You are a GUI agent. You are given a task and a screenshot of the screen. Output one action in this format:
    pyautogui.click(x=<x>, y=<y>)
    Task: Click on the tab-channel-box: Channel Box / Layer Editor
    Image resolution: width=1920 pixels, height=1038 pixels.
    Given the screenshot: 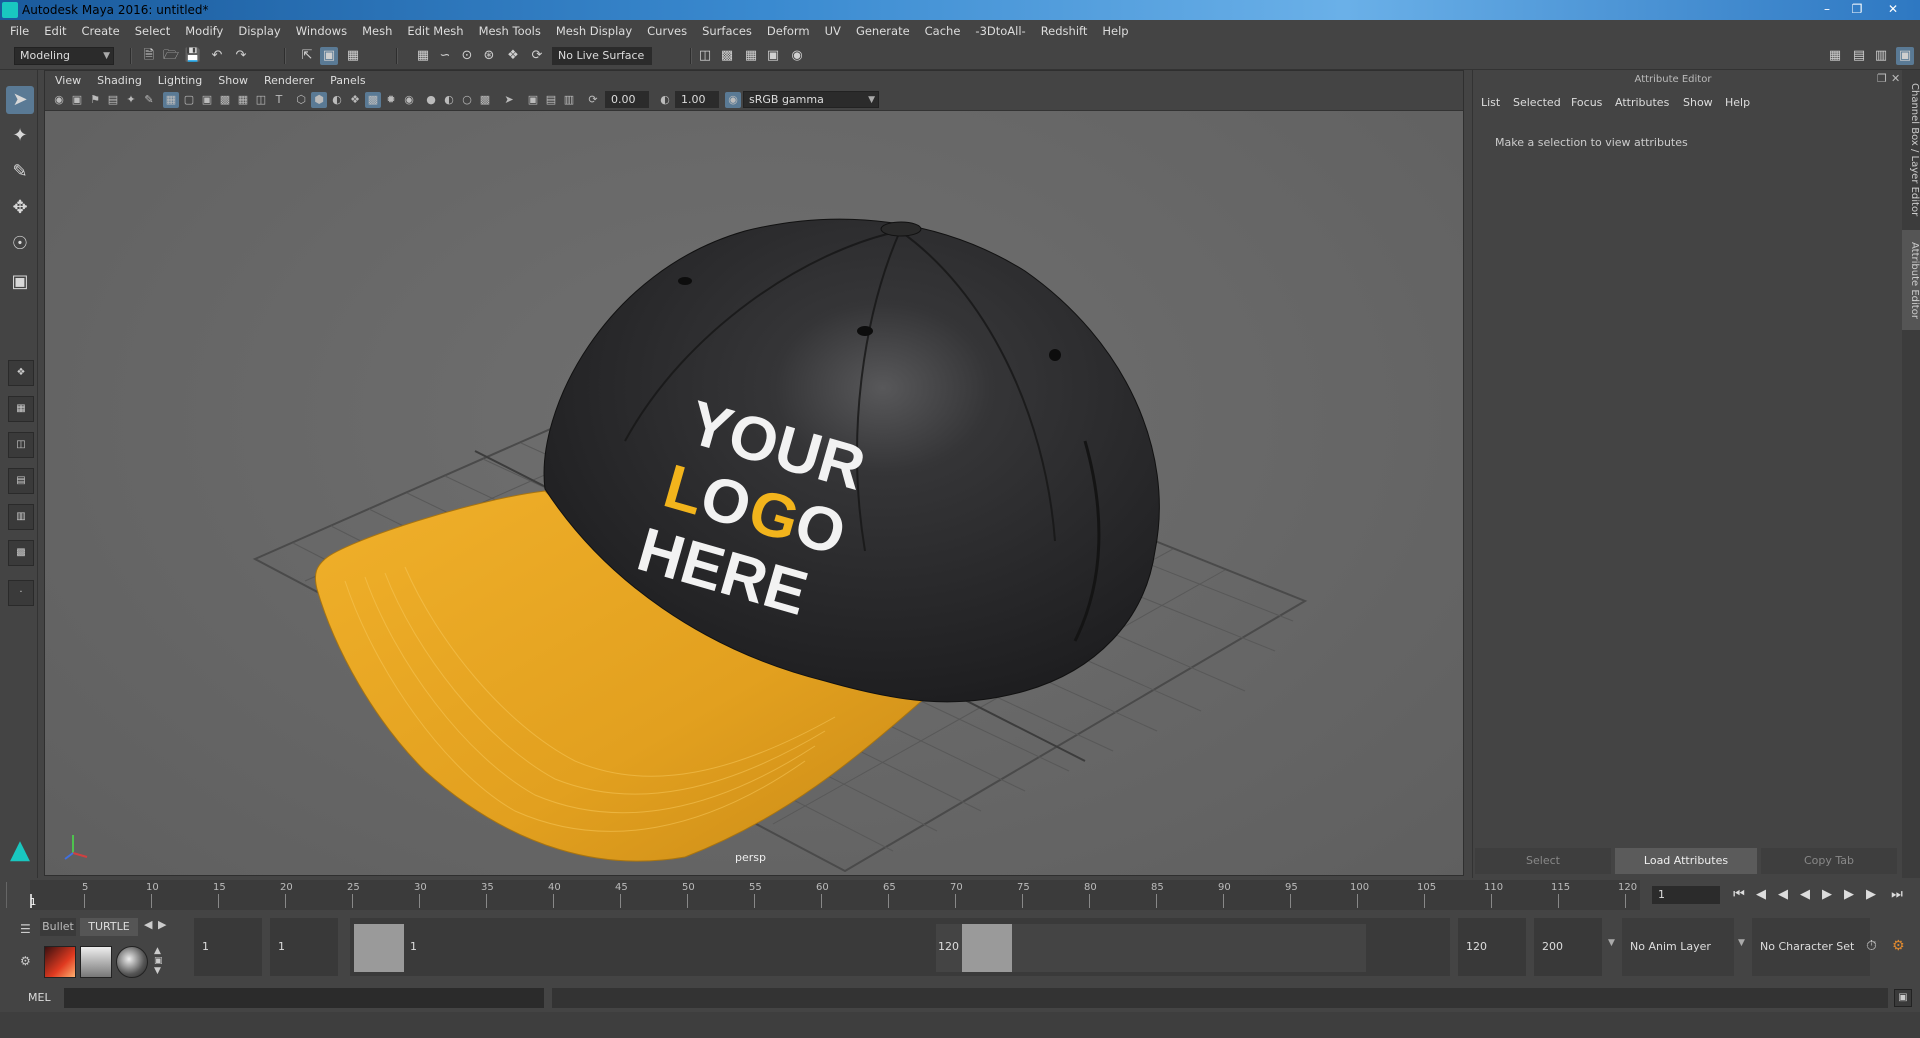 What is the action you would take?
    pyautogui.click(x=1911, y=150)
    